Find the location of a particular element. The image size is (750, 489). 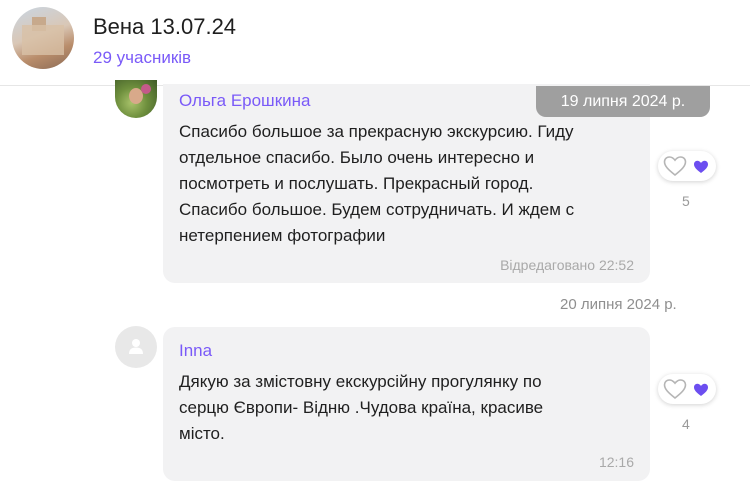

user-icon is located at coordinates (136, 346).